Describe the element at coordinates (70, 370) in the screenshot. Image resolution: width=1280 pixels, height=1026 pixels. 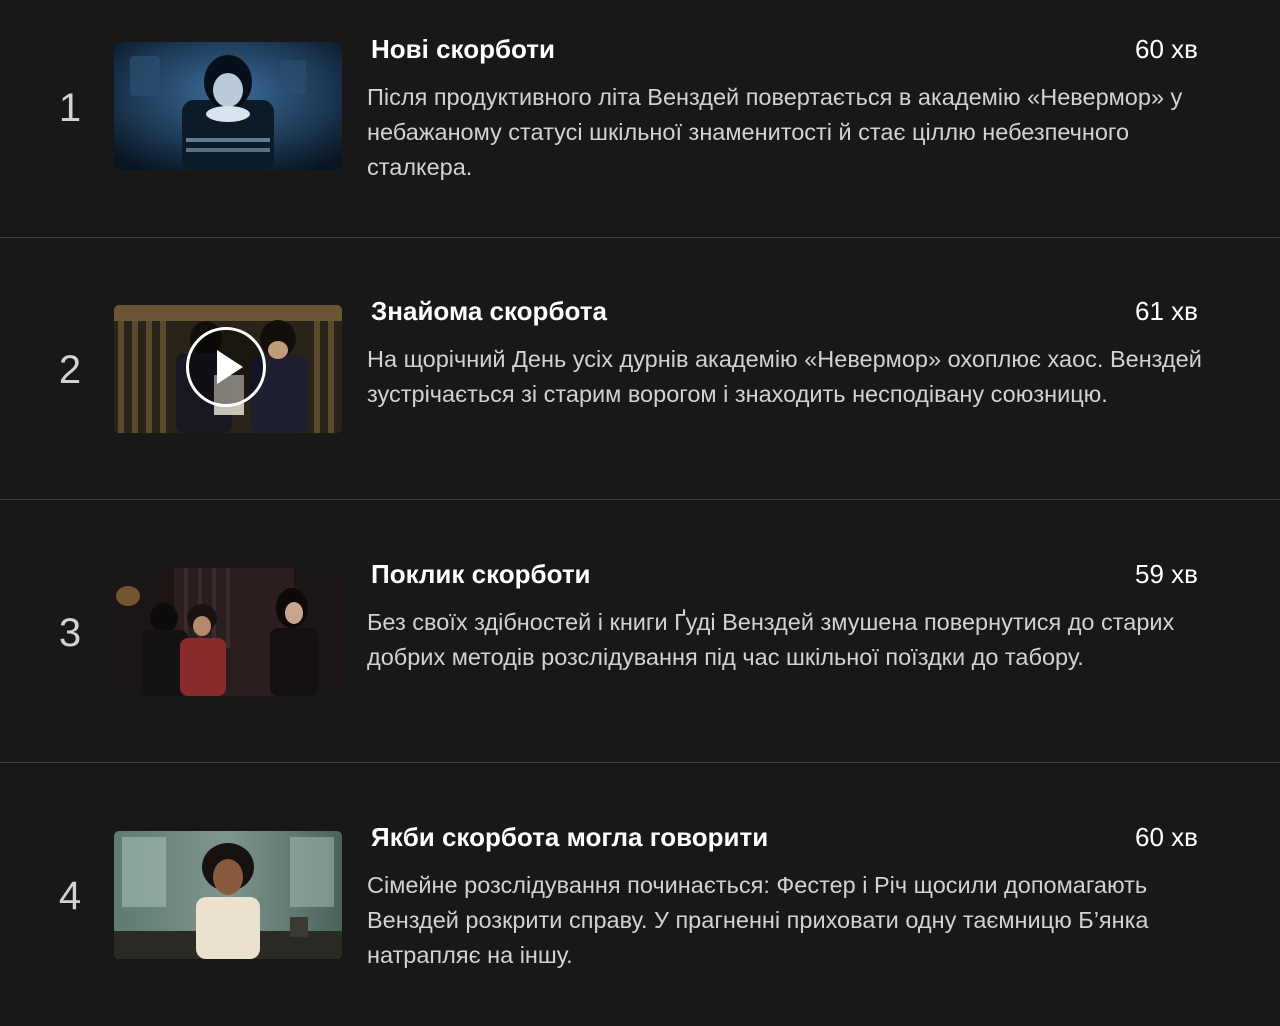
I see `episode-number: 2` at that location.